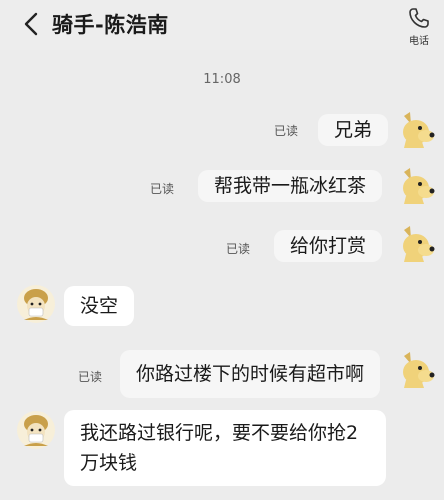 The height and width of the screenshot is (500, 444). I want to click on message-row: 已读 帮我带一瓶冰红茶, so click(222, 187).